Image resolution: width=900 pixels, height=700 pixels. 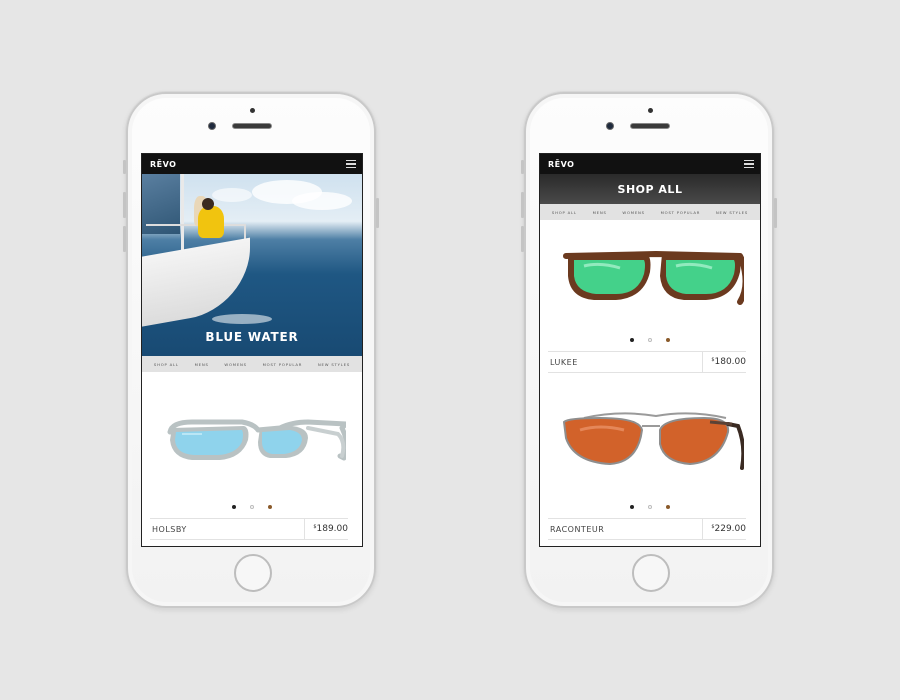 I want to click on price-value: 180.00, so click(x=730, y=362).